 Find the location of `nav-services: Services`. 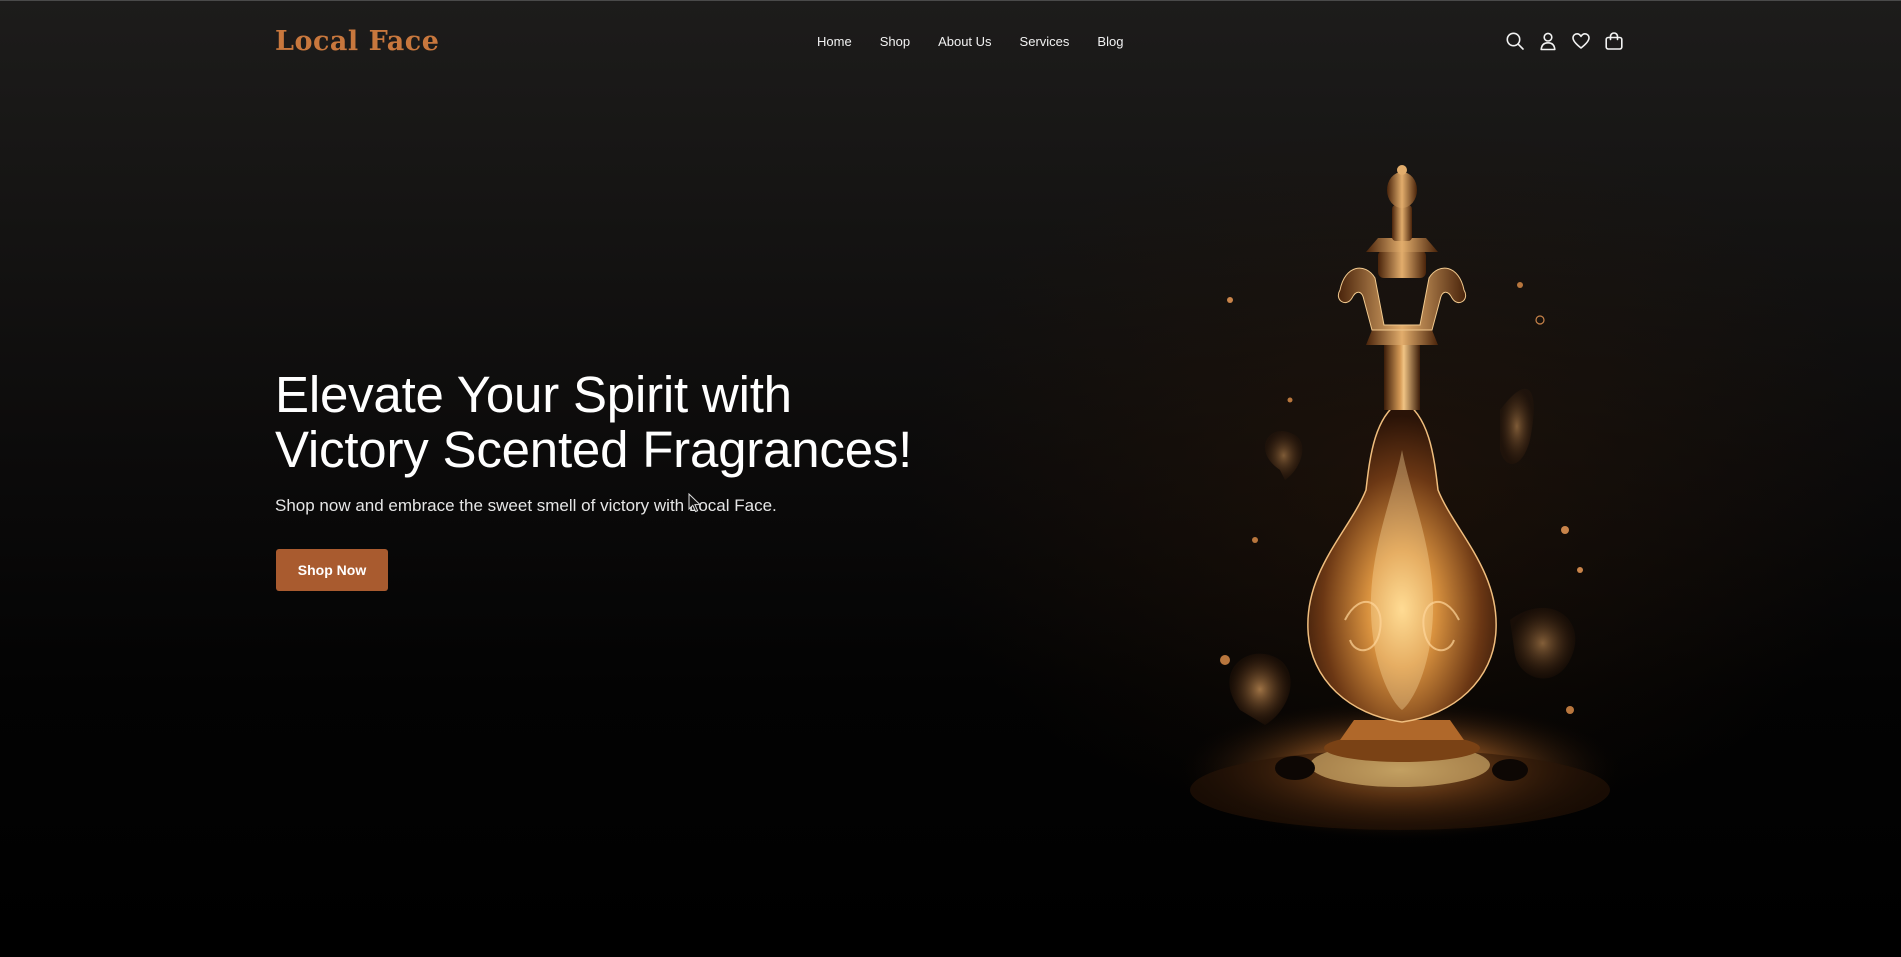

nav-services: Services is located at coordinates (1045, 42).